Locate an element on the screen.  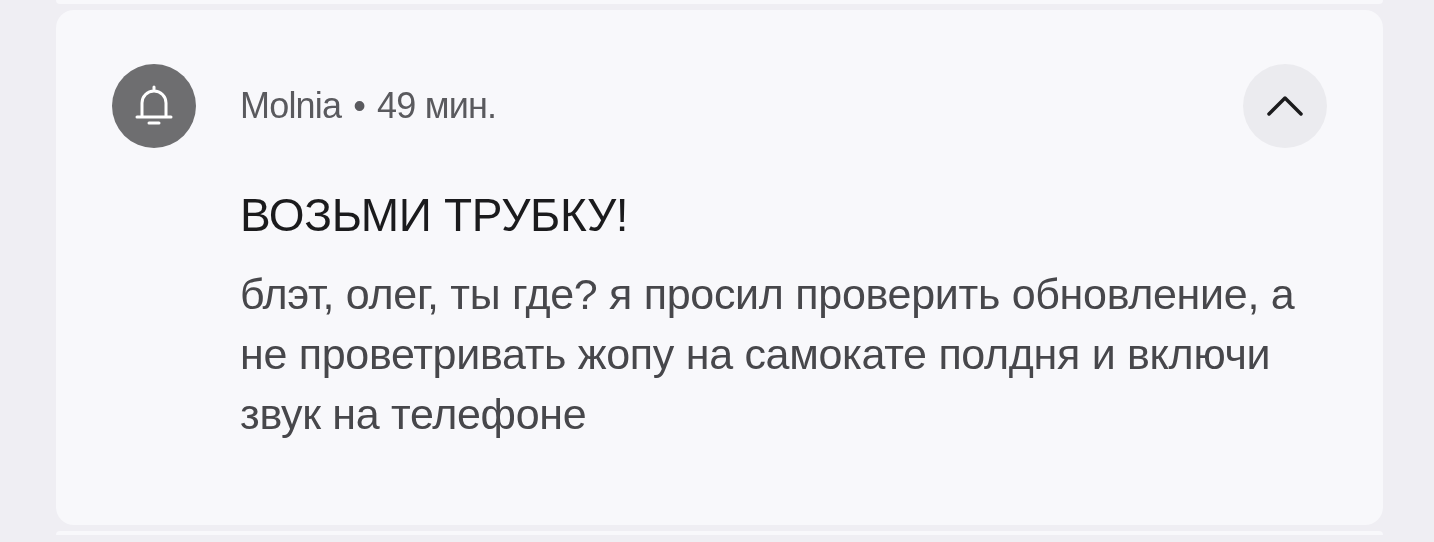
time-label: 49 мин. is located at coordinates (437, 106).